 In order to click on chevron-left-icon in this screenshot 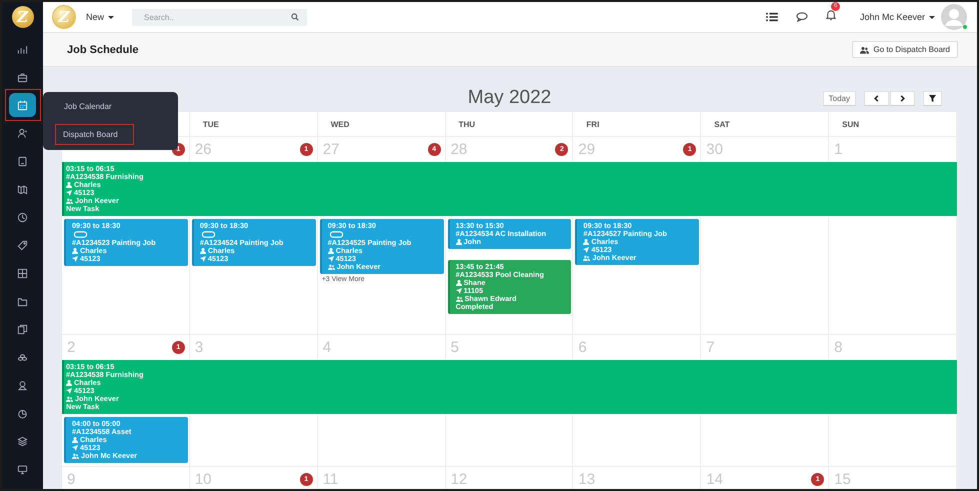, I will do `click(876, 98)`.